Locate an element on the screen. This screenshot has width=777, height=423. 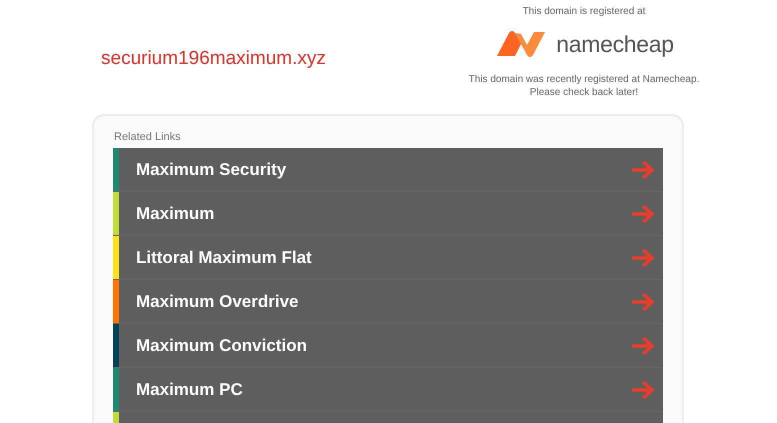
domain-name: securium196maximum.xyz is located at coordinates (213, 59).